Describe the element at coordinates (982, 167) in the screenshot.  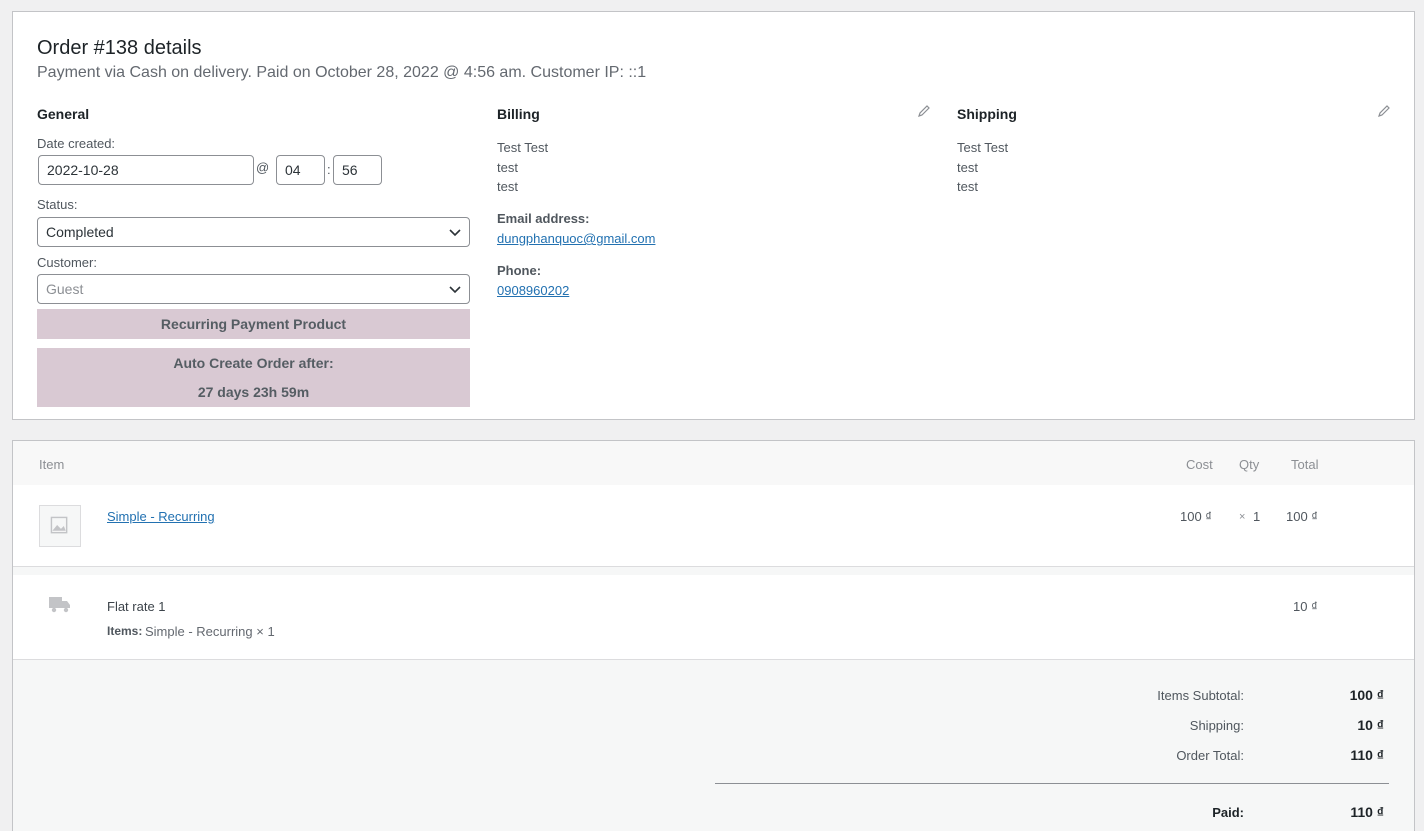
I see `shipping-address: Test Test test test` at that location.